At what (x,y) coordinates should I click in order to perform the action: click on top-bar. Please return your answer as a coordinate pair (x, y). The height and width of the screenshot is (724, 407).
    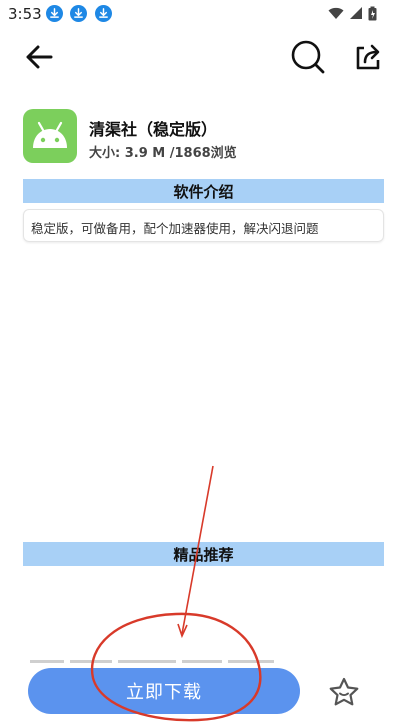
    Looking at the image, I should click on (203, 58).